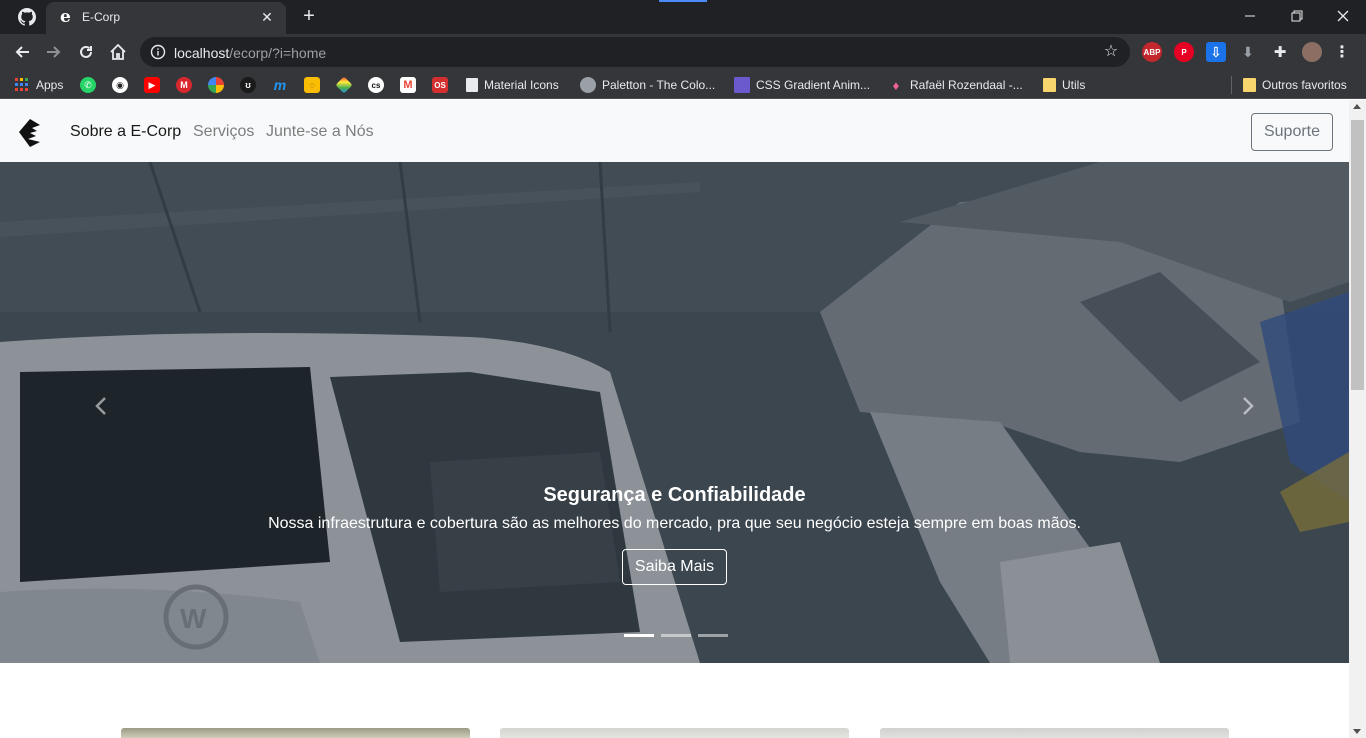 This screenshot has height=738, width=1366. I want to click on bookmark-m-logo: m, so click(283, 85).